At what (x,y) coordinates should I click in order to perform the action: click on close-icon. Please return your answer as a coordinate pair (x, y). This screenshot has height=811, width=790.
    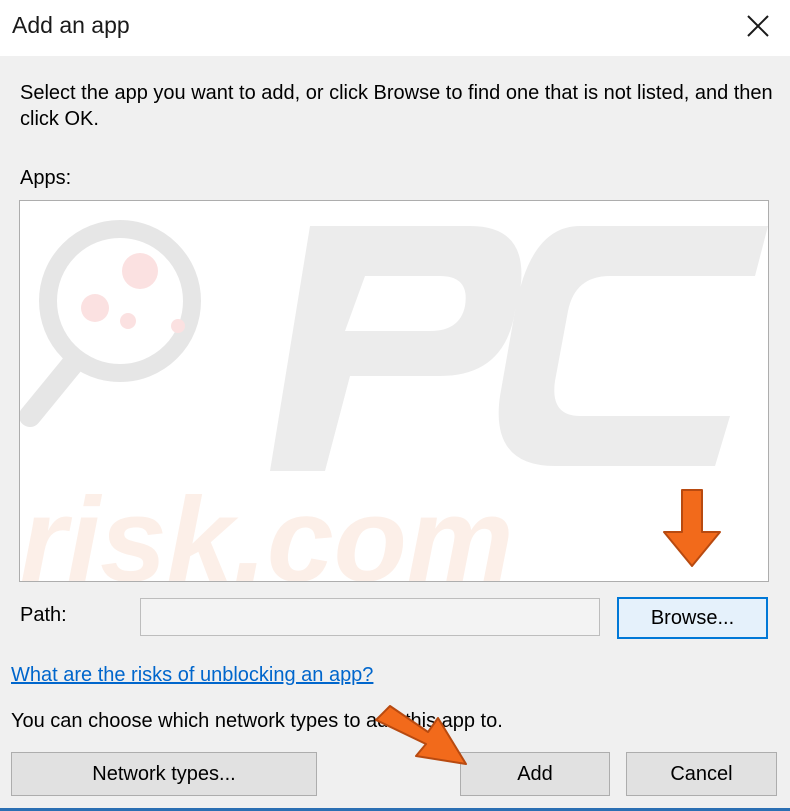
    Looking at the image, I should click on (758, 26).